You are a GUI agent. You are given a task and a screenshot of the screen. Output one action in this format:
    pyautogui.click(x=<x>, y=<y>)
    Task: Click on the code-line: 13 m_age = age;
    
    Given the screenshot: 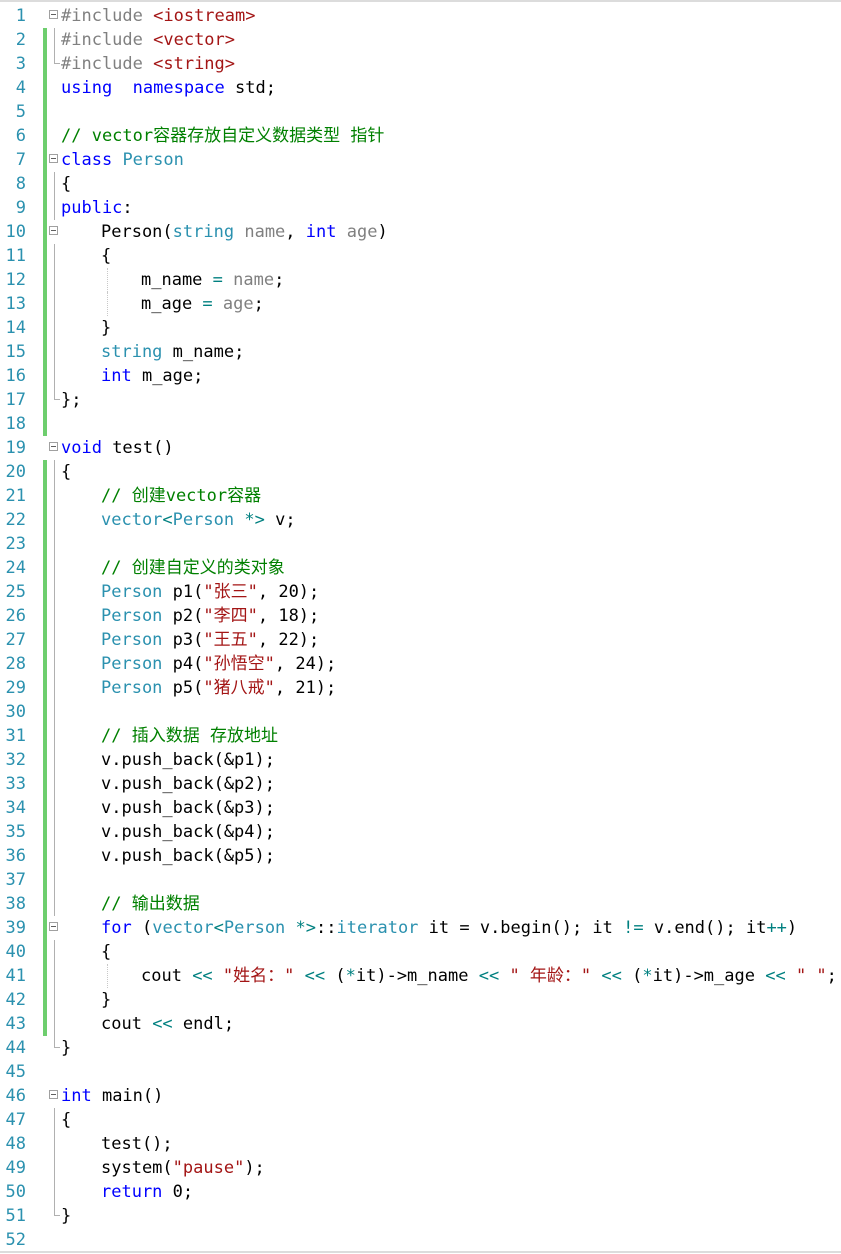 What is the action you would take?
    pyautogui.click(x=420, y=304)
    